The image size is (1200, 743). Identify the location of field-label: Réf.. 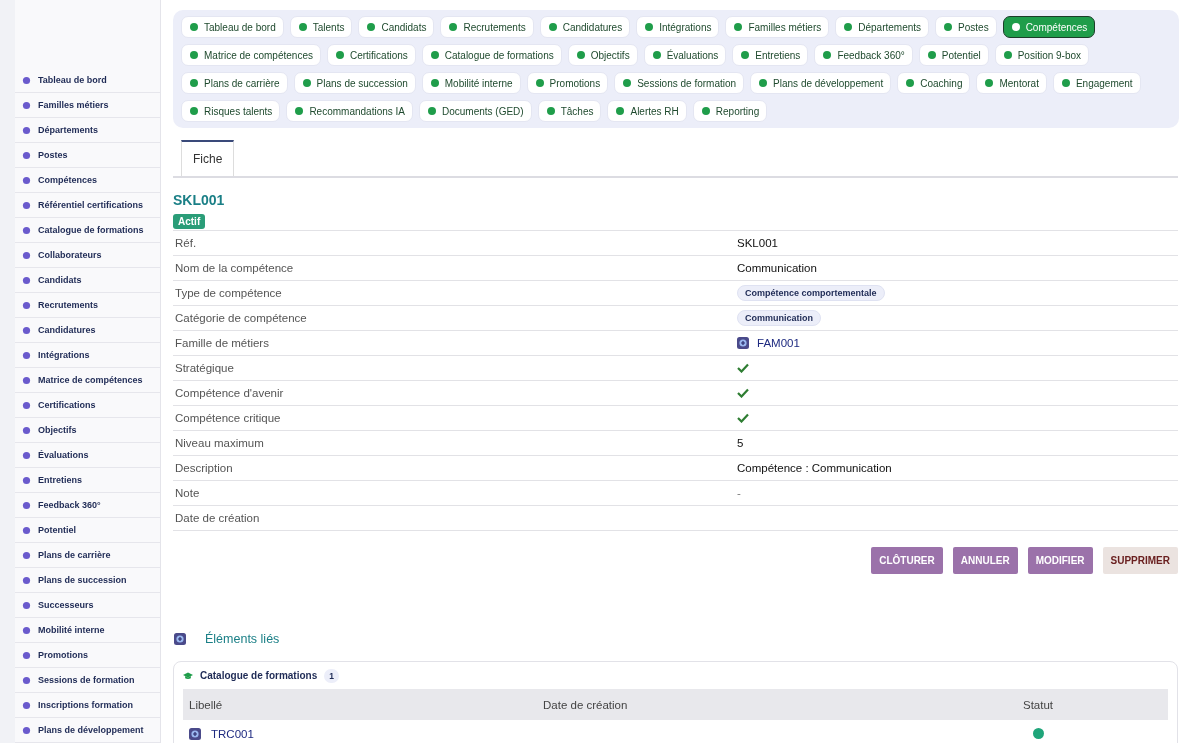
(186, 243).